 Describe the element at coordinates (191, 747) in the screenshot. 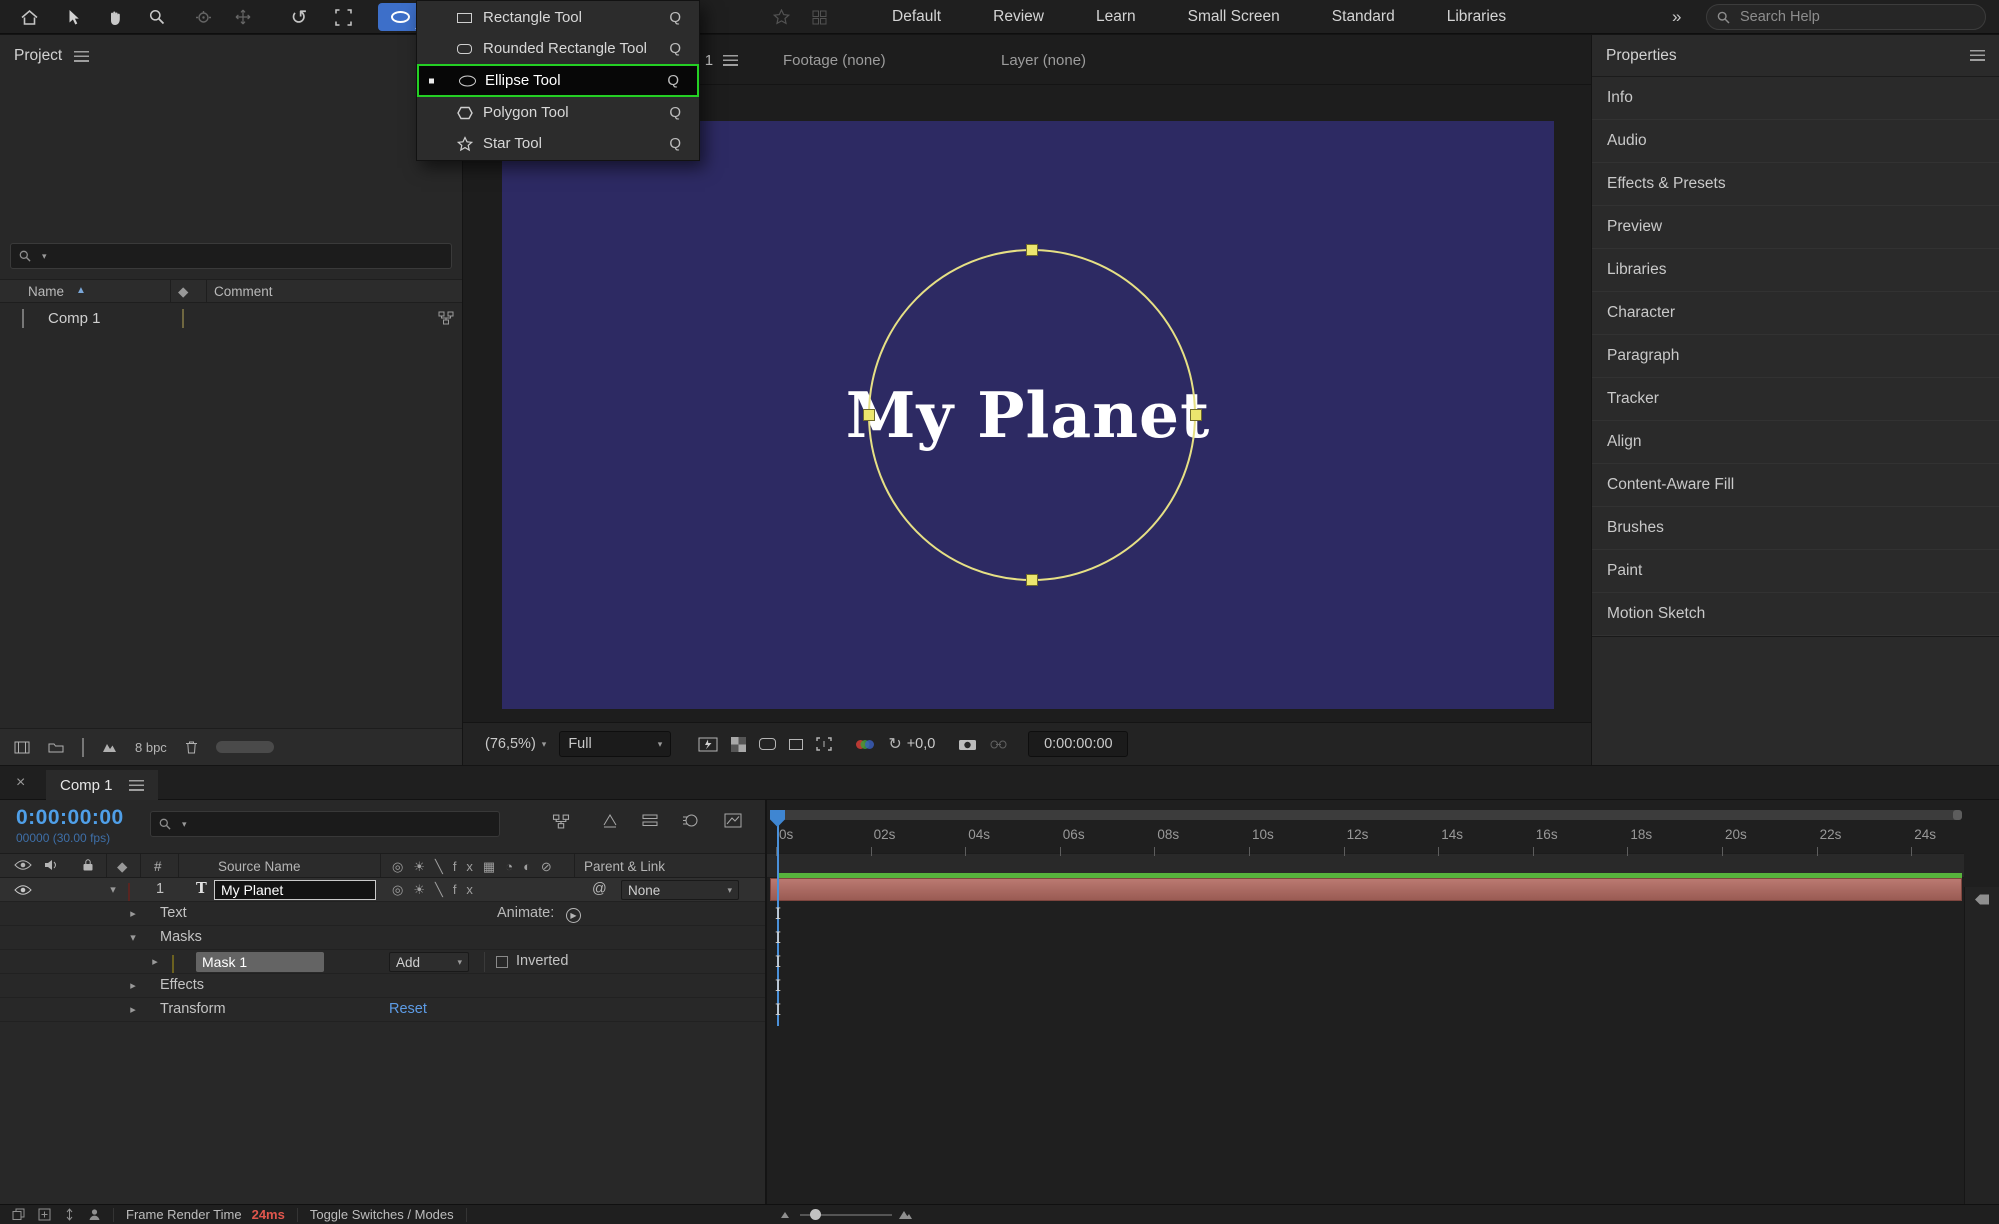

I see `trash-icon` at that location.